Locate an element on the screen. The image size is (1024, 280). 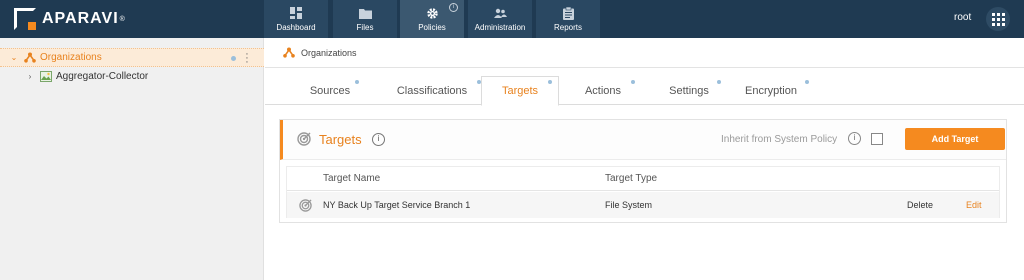
tab-label: Settings is located at coordinates (689, 91).